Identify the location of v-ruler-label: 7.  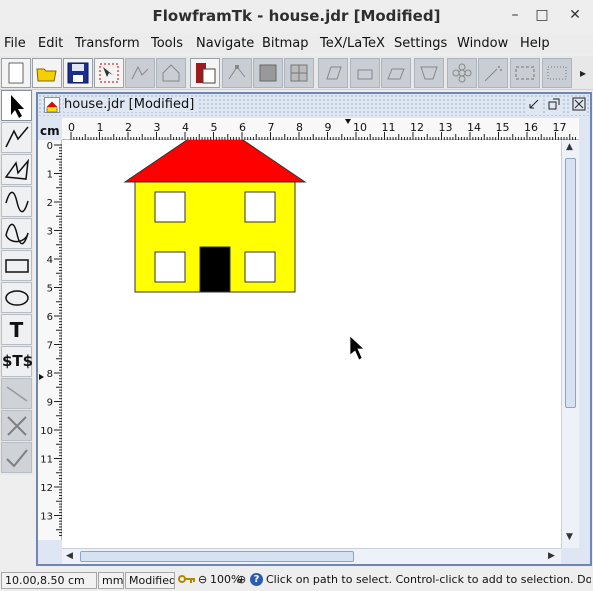
(50, 346).